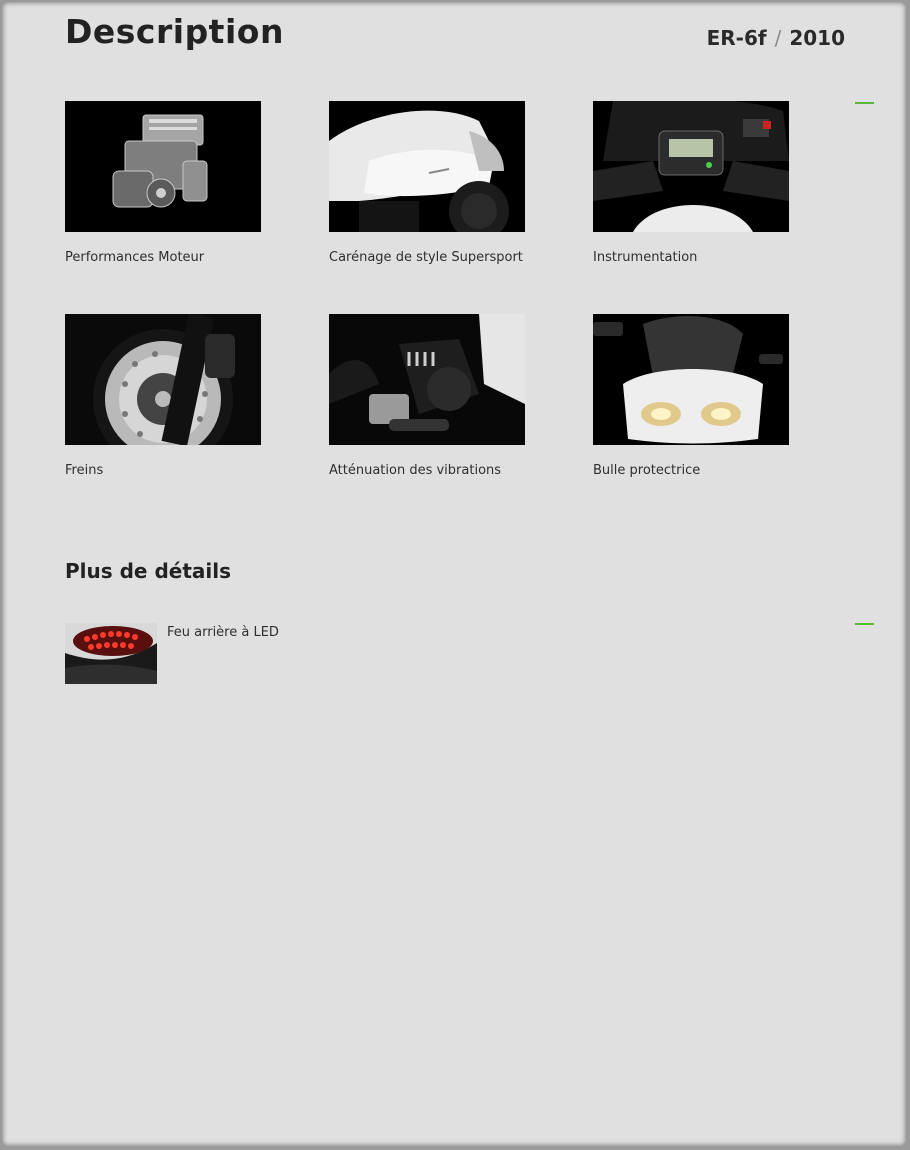  I want to click on brake-disc-image, so click(163, 379).